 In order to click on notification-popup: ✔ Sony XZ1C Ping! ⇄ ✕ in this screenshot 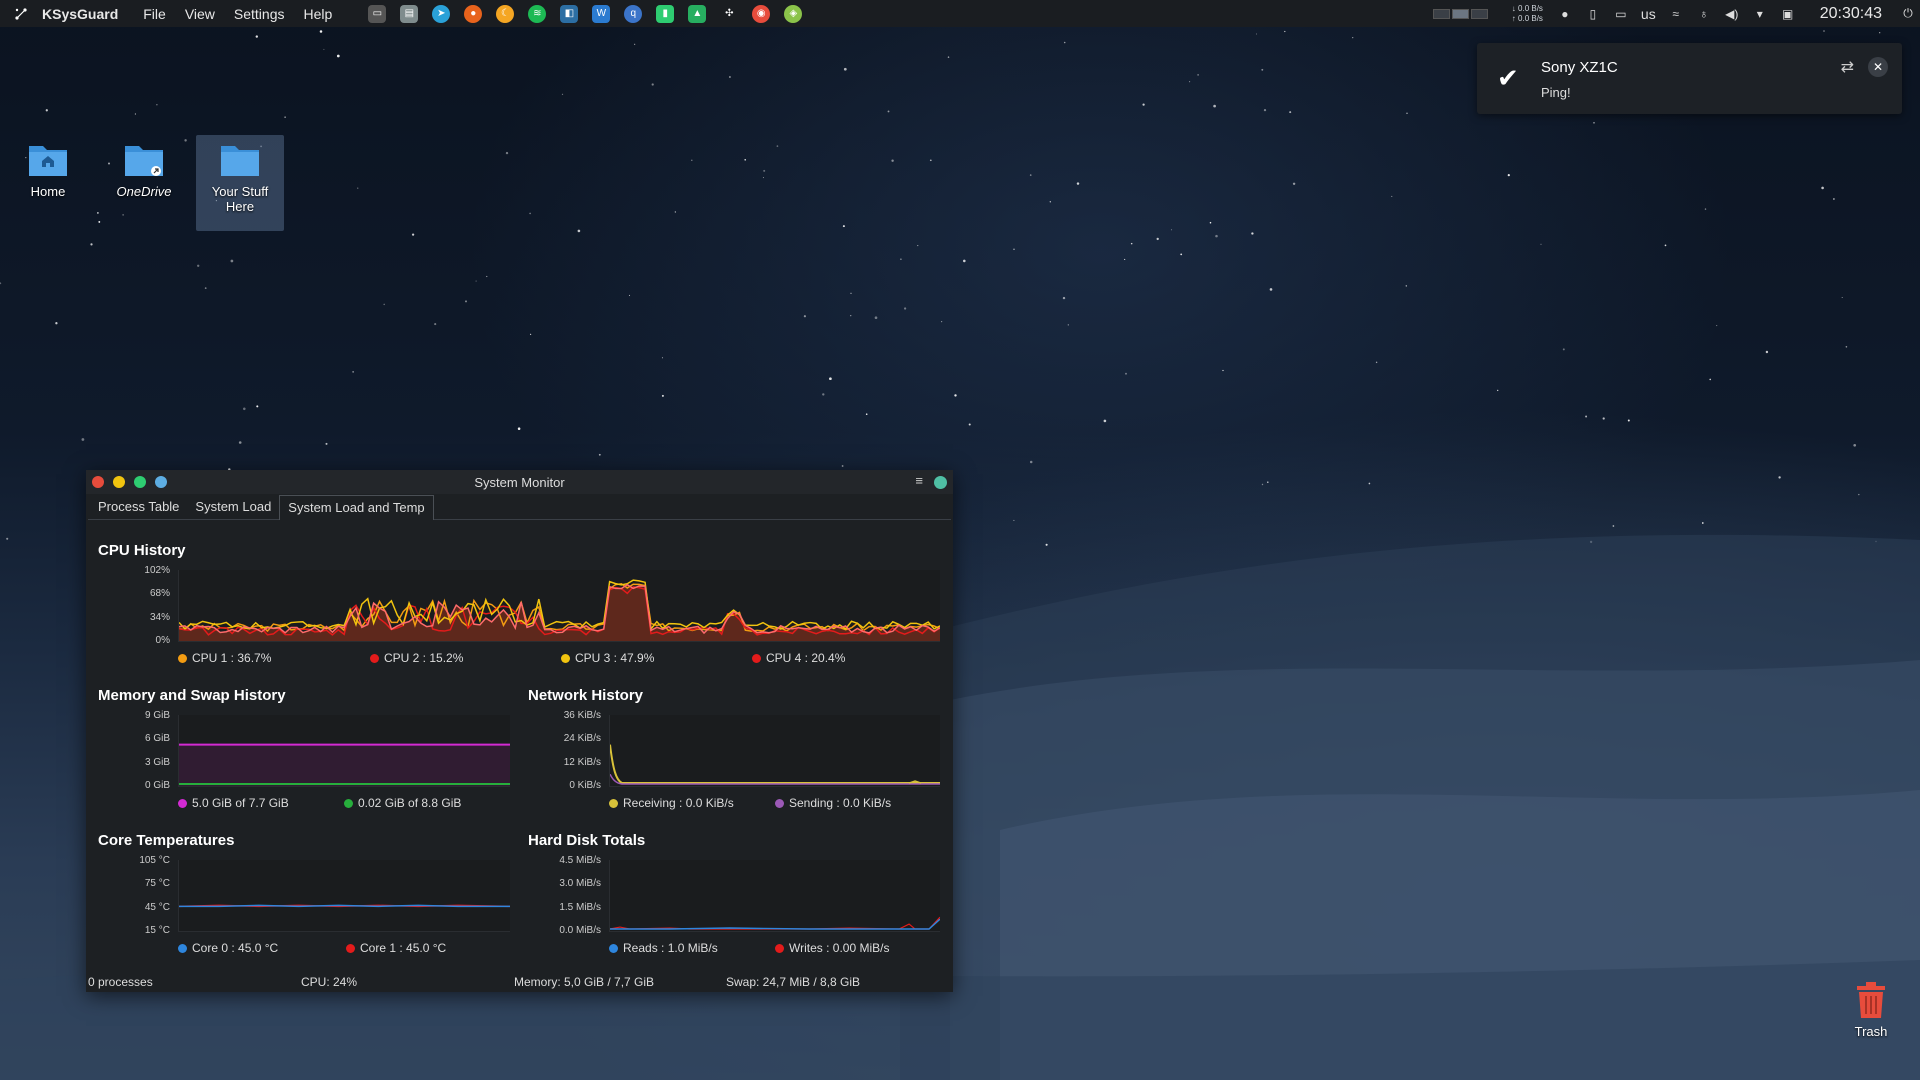, I will do `click(1689, 78)`.